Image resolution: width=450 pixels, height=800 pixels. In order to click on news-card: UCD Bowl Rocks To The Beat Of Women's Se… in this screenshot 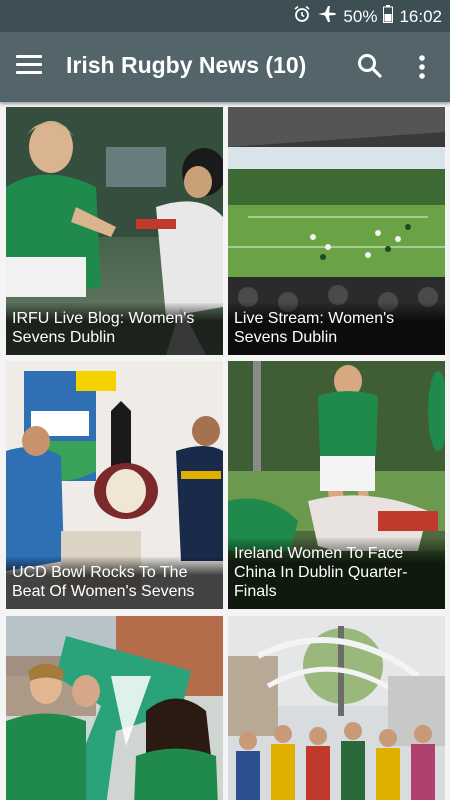, I will do `click(114, 485)`.